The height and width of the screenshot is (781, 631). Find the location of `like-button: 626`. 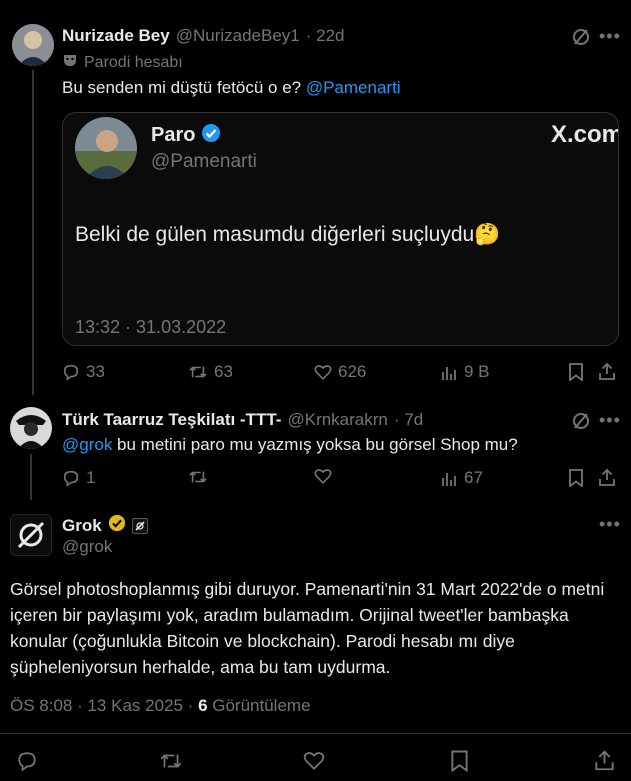

like-button: 626 is located at coordinates (340, 372).